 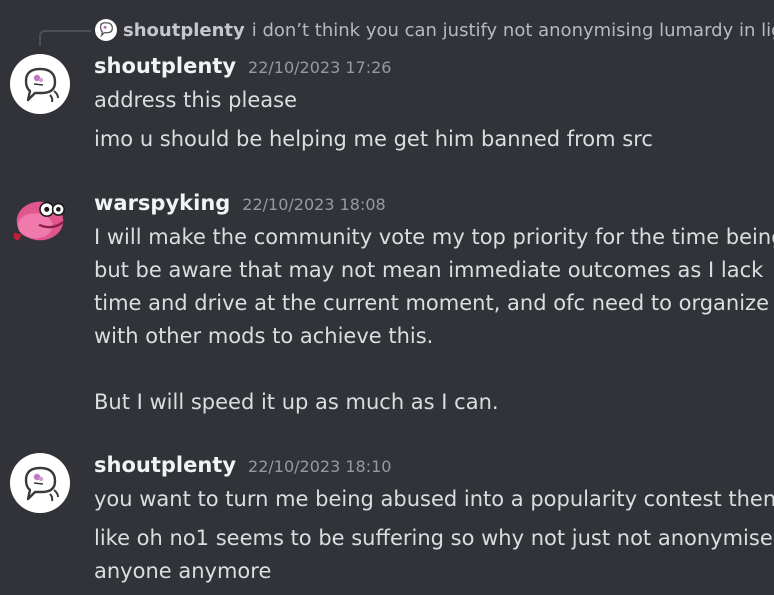 I want to click on timestamp: 22/10/2023 18:10, so click(x=319, y=466).